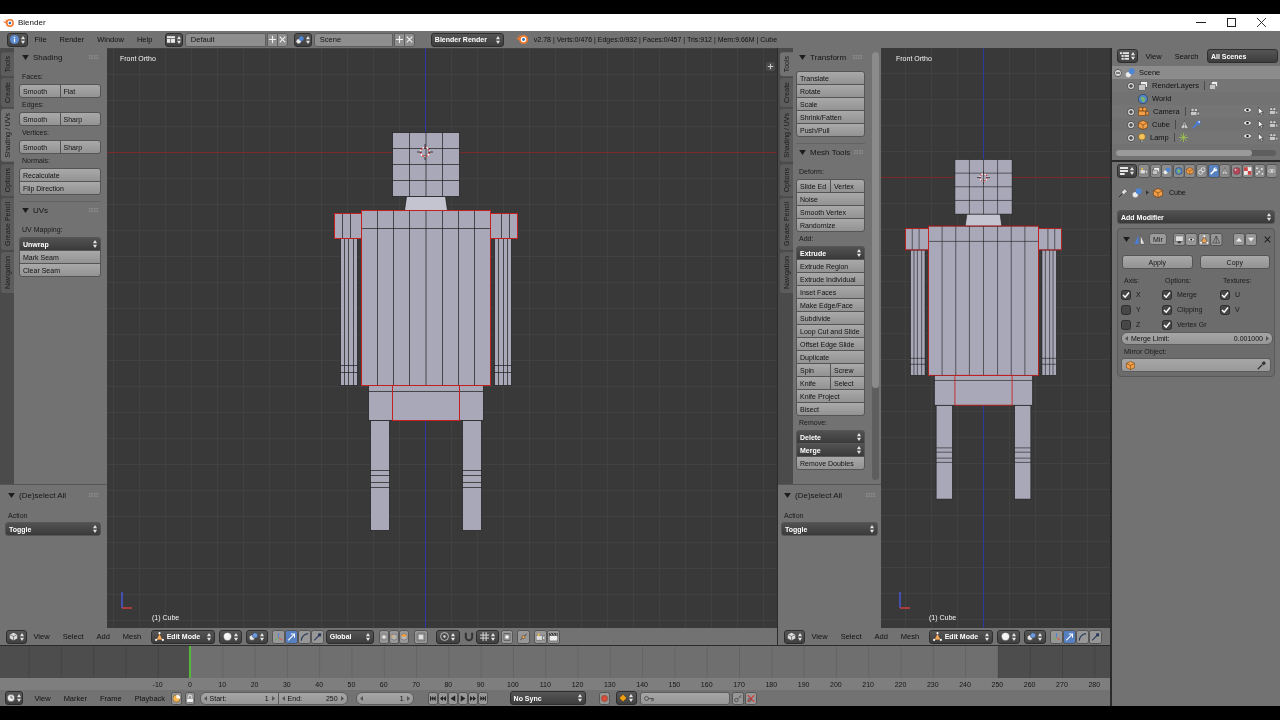 Image resolution: width=1280 pixels, height=720 pixels. I want to click on ring-dropdown, so click(447, 636).